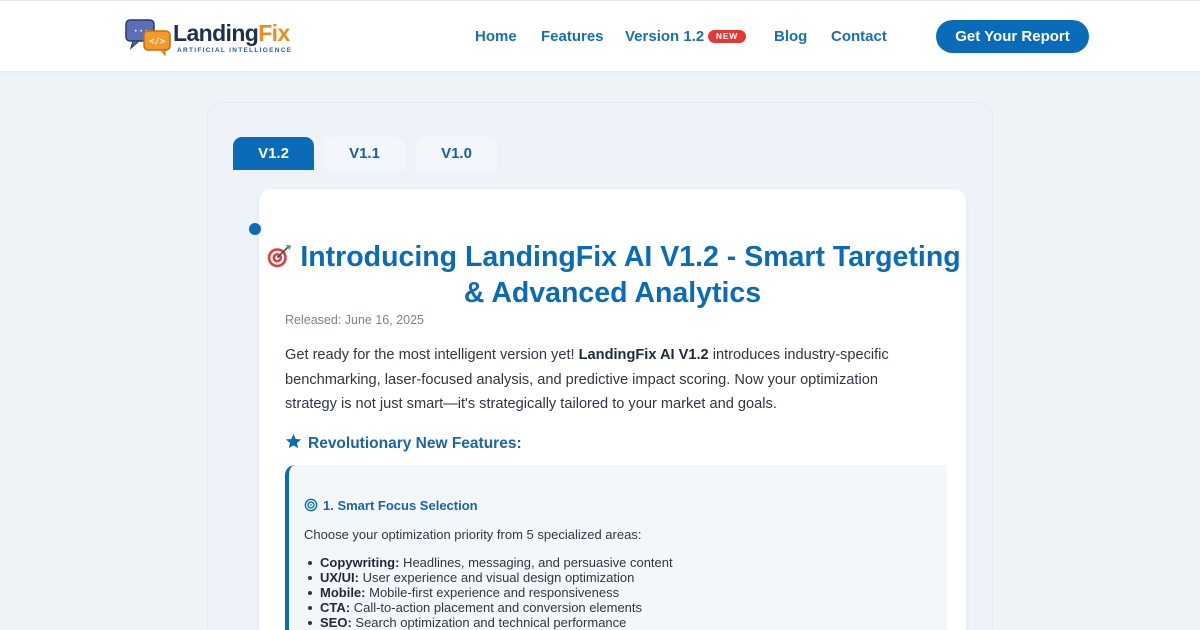 The image size is (1200, 630). I want to click on features-heading: Revolutionary New Features:, so click(403, 443).